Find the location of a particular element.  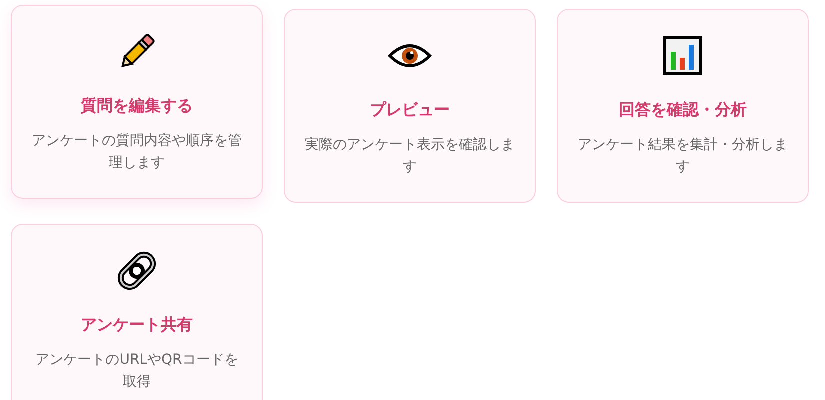

card-description: アンケート結果を集計・分析します is located at coordinates (683, 156).